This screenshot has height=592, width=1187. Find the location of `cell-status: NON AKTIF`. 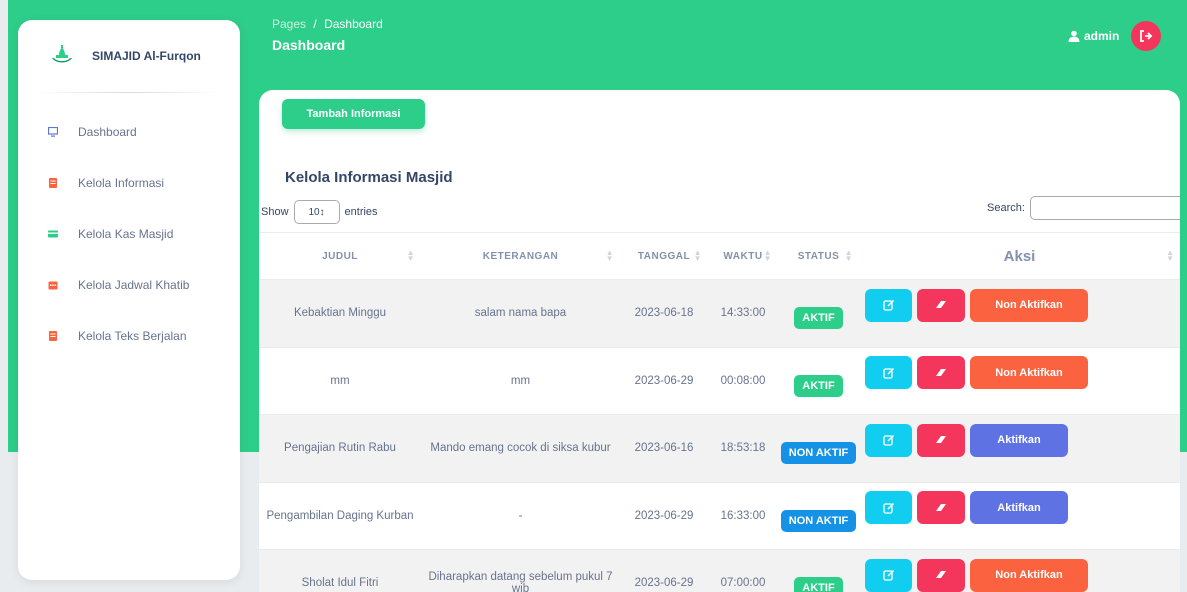

cell-status: NON AKTIF is located at coordinates (818, 449).